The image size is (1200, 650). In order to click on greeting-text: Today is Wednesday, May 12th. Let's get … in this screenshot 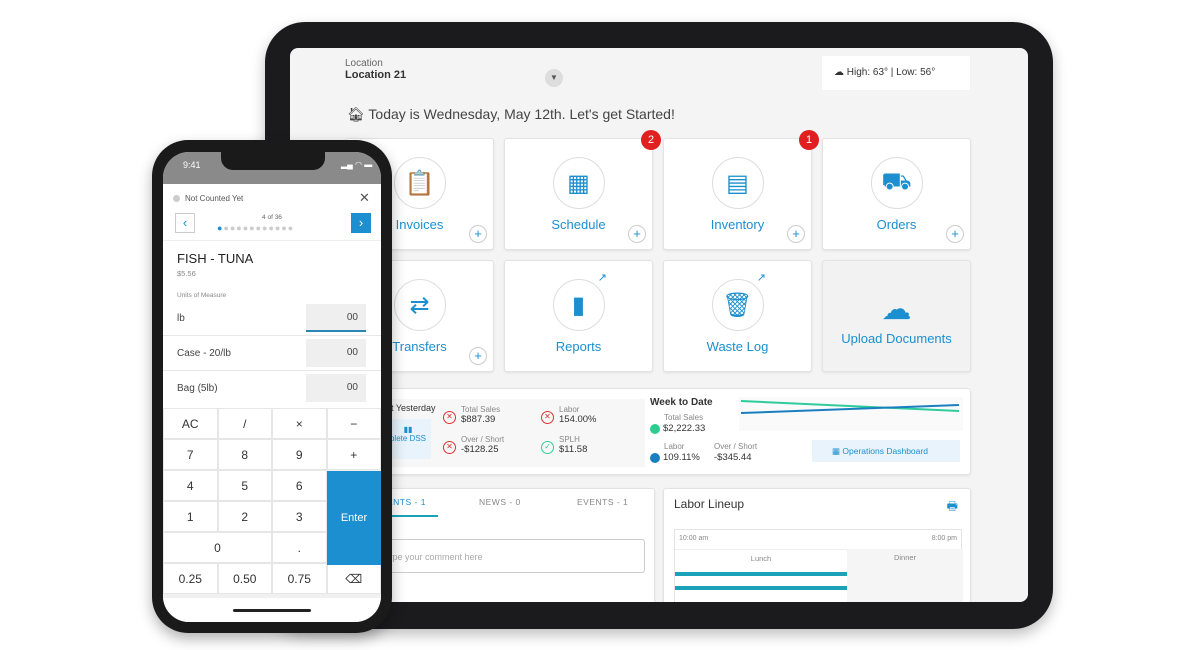, I will do `click(521, 114)`.